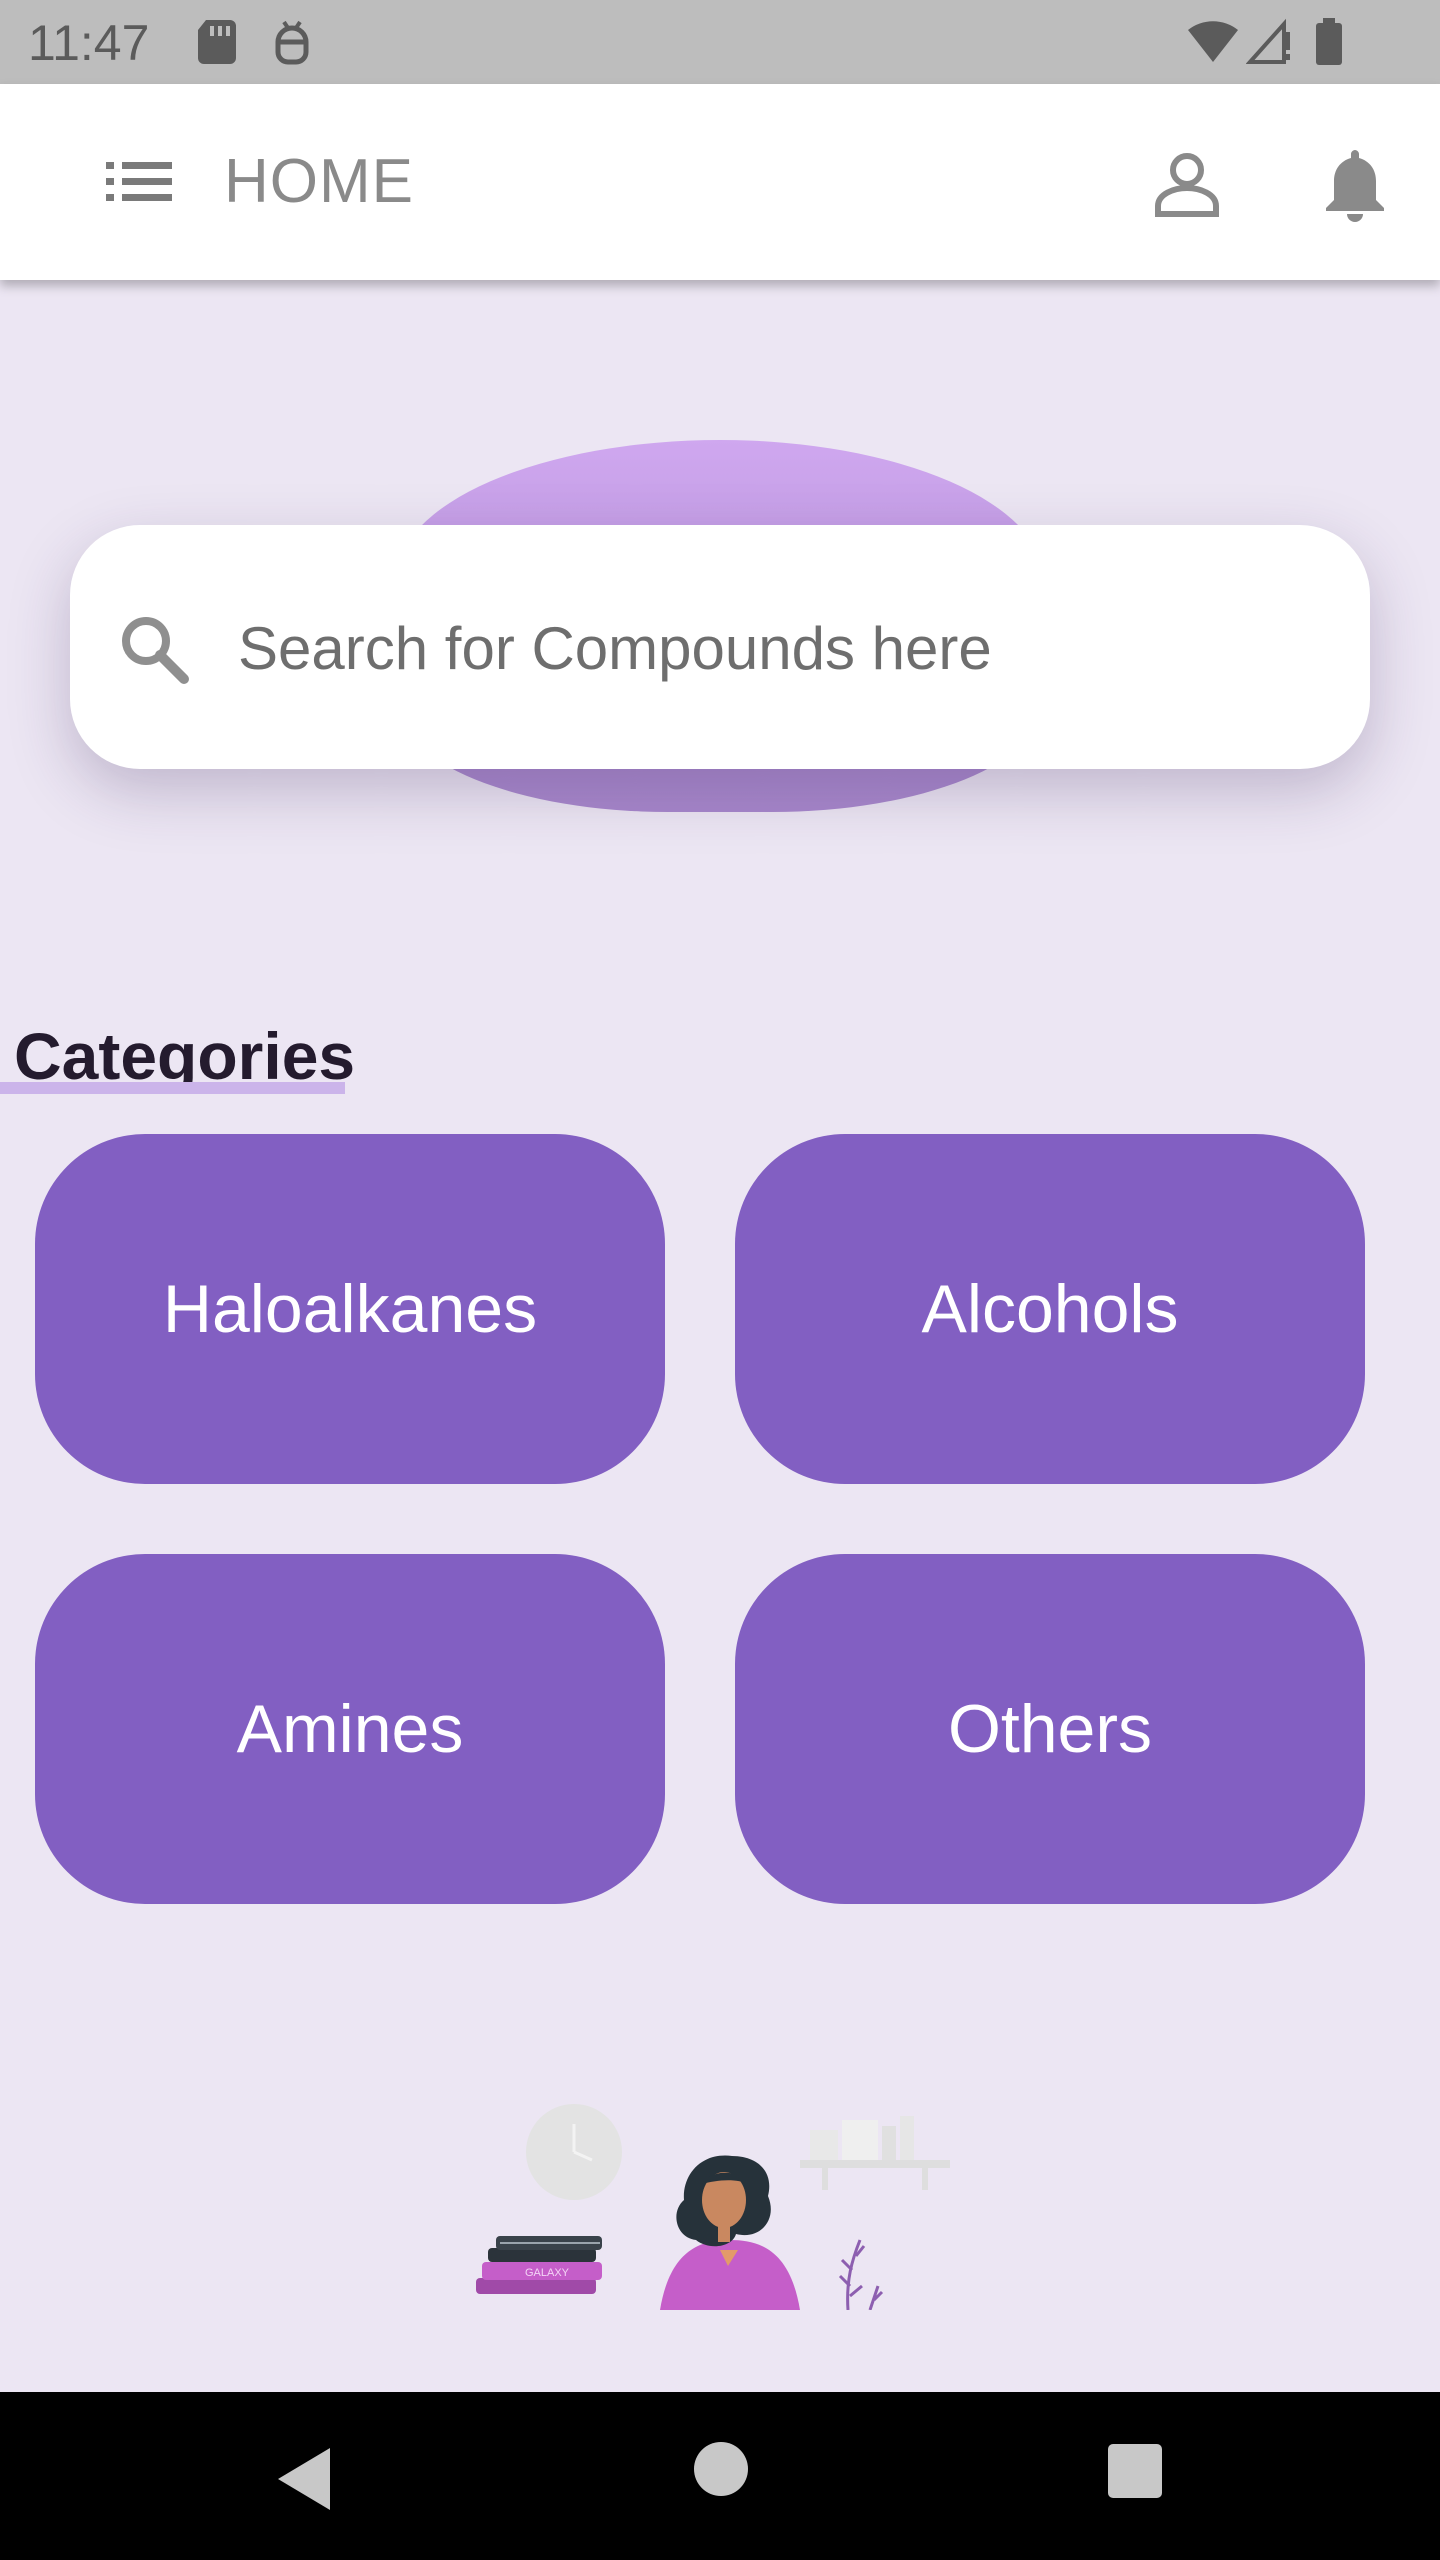  What do you see at coordinates (89, 43) in the screenshot?
I see `status-time: 11:47` at bounding box center [89, 43].